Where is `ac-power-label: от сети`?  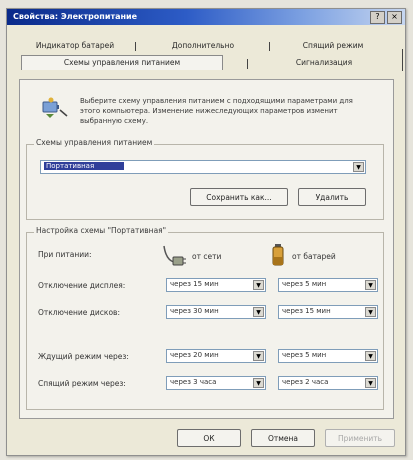
ac-power-label: от сети is located at coordinates (207, 256).